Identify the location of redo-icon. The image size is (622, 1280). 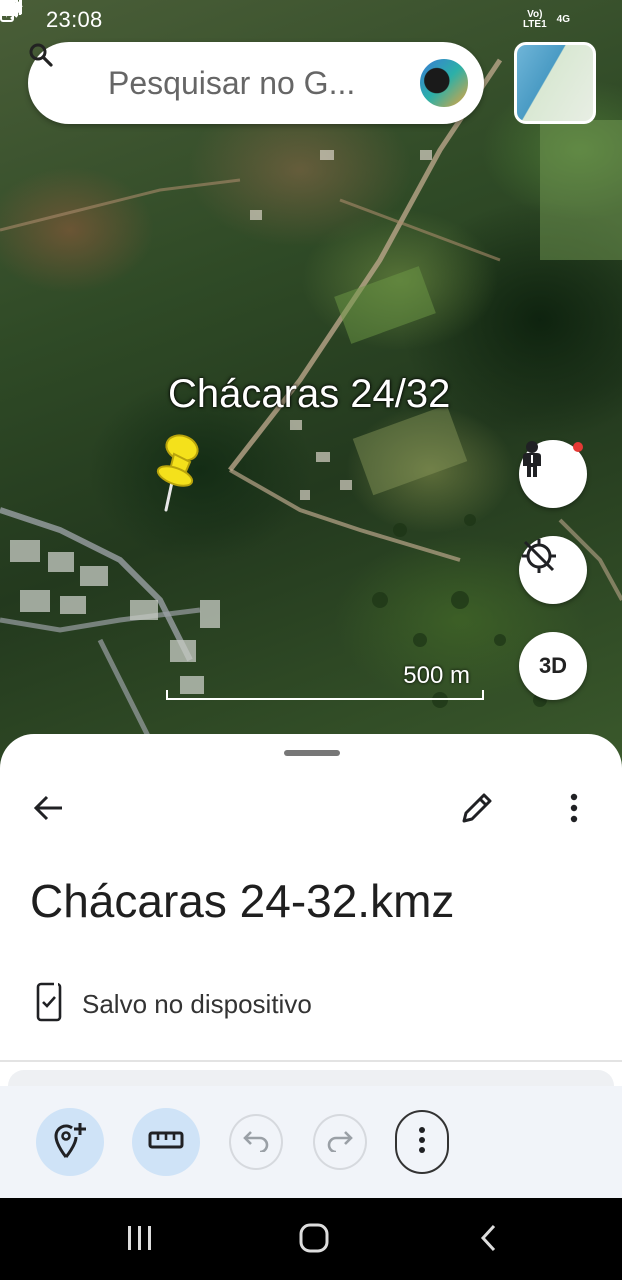
(340, 1142).